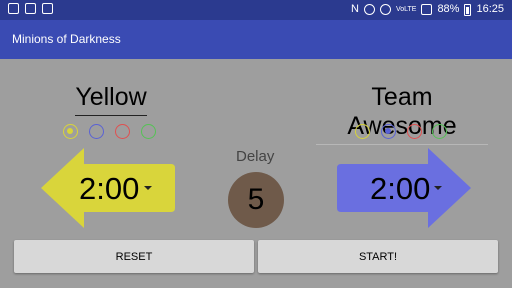  Describe the element at coordinates (388, 131) in the screenshot. I see `right-color-blue-radio` at that location.